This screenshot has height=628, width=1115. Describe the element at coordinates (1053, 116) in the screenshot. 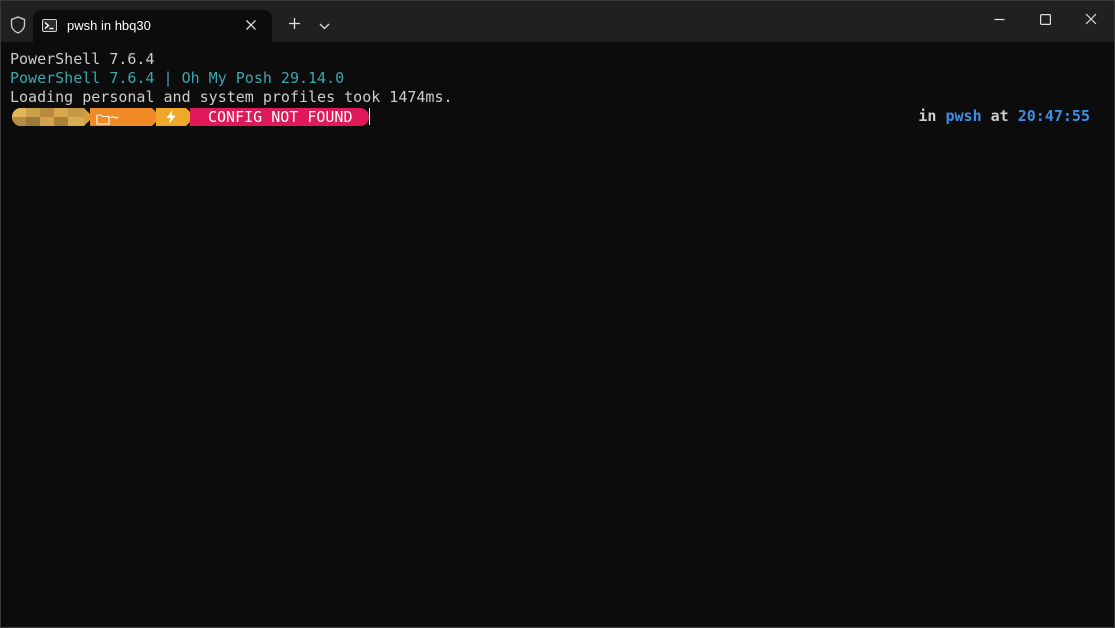

I see `prompt-time: 20:47:55` at that location.